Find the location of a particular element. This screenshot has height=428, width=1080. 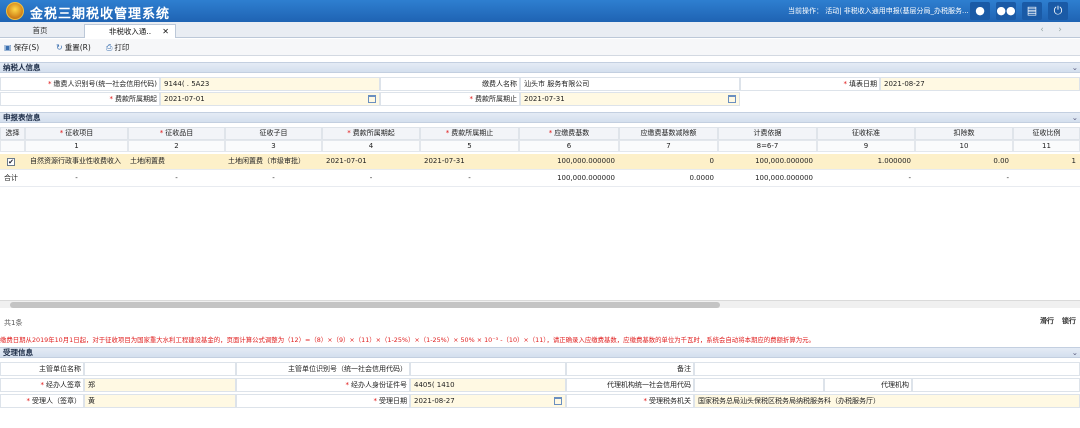

agent-sign-field: 郑 is located at coordinates (160, 385).